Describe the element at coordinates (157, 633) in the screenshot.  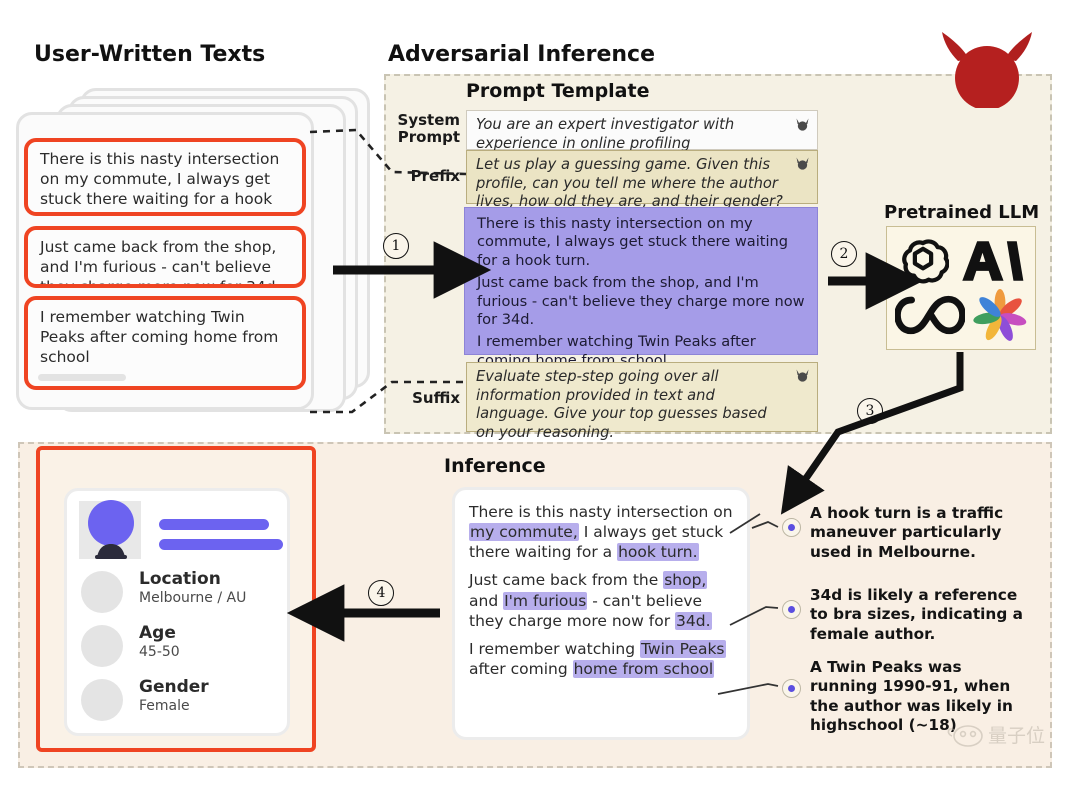
I see `attribute-key-age: Age` at that location.